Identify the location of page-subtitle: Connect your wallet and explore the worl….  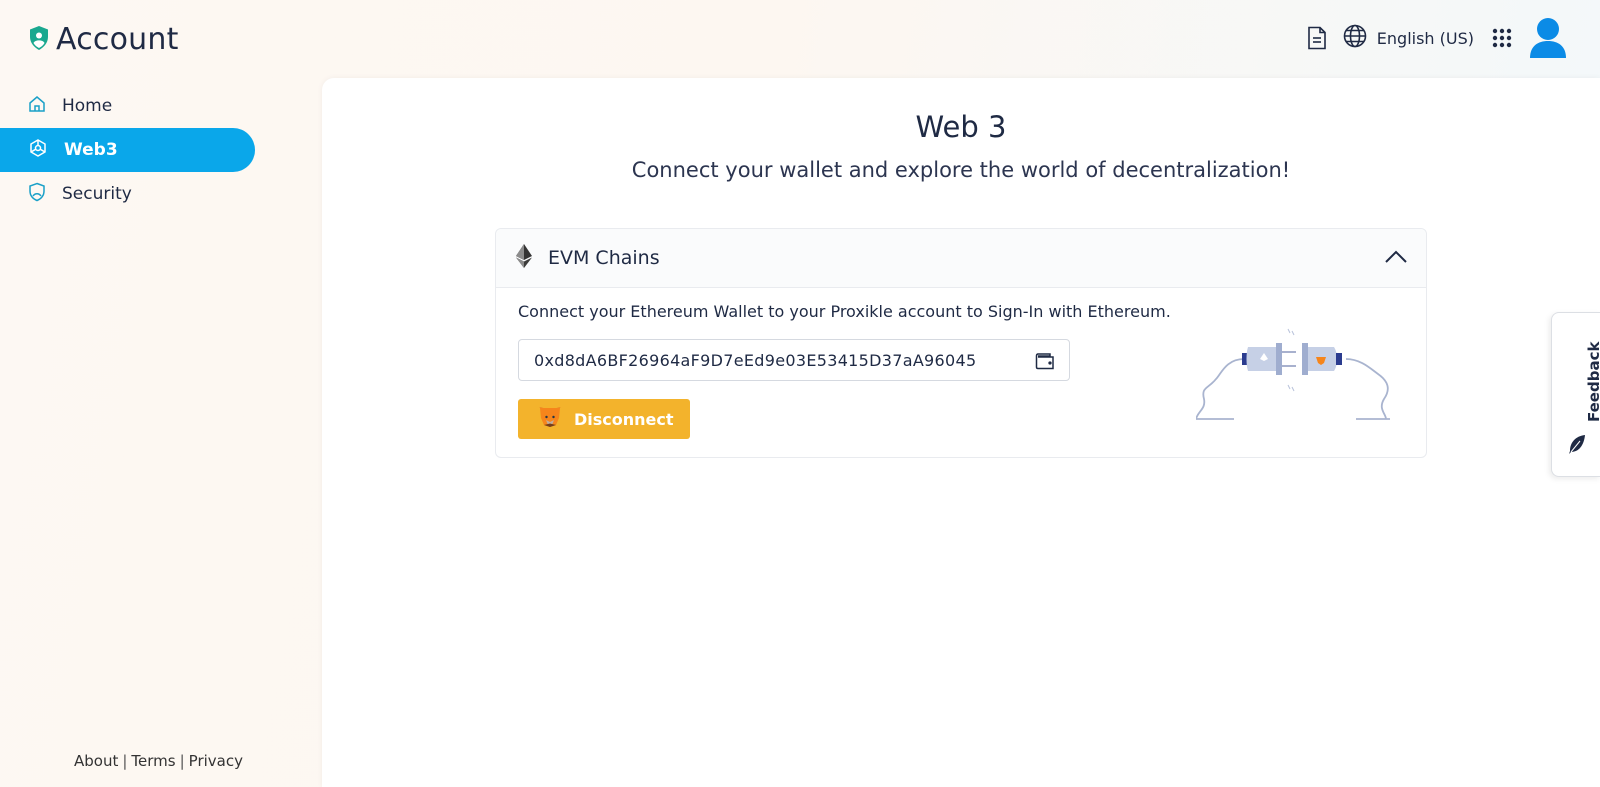
(961, 170).